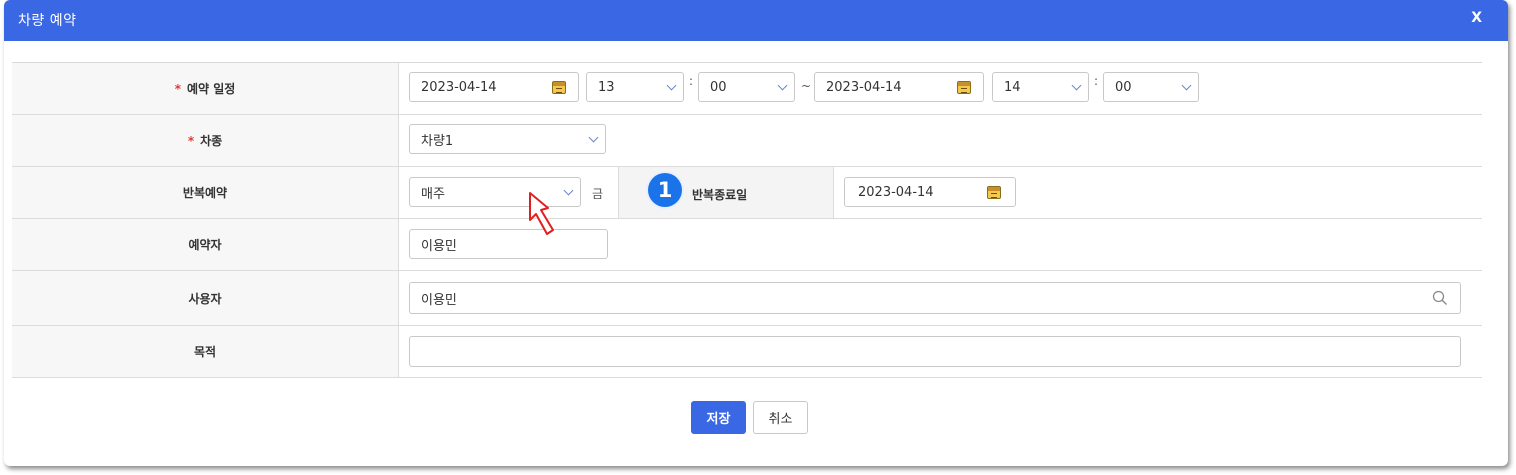 Image resolution: width=1516 pixels, height=475 pixels. Describe the element at coordinates (1123, 87) in the screenshot. I see `end-minute-value: 00` at that location.